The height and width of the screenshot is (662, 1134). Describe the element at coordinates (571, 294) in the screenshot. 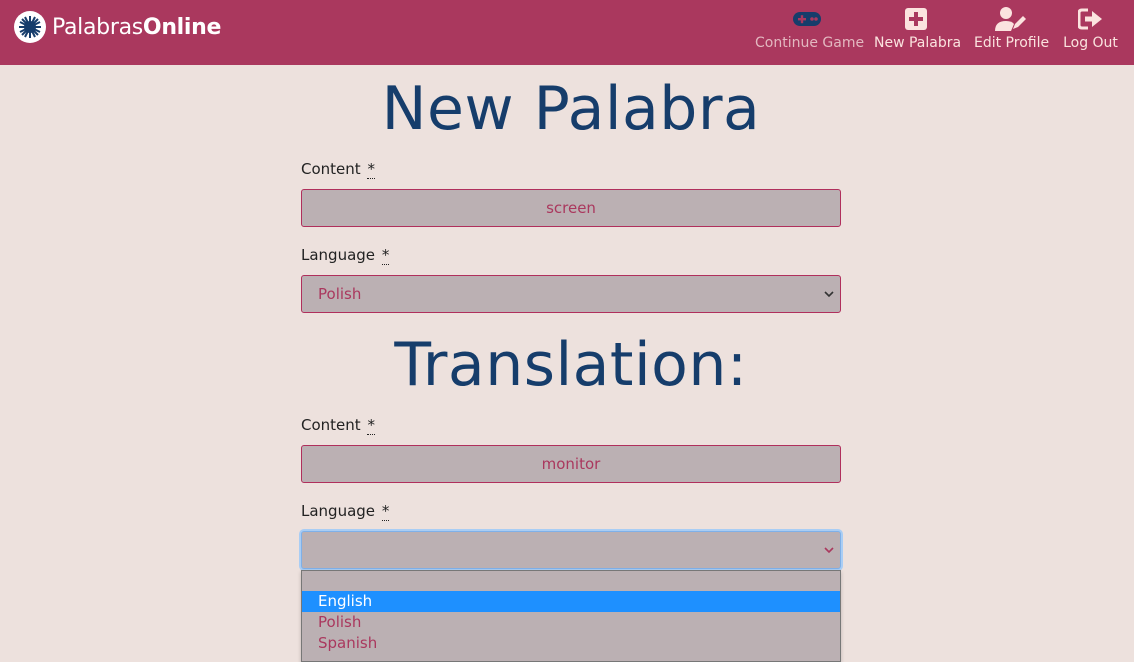

I see `language-select: Polish` at that location.